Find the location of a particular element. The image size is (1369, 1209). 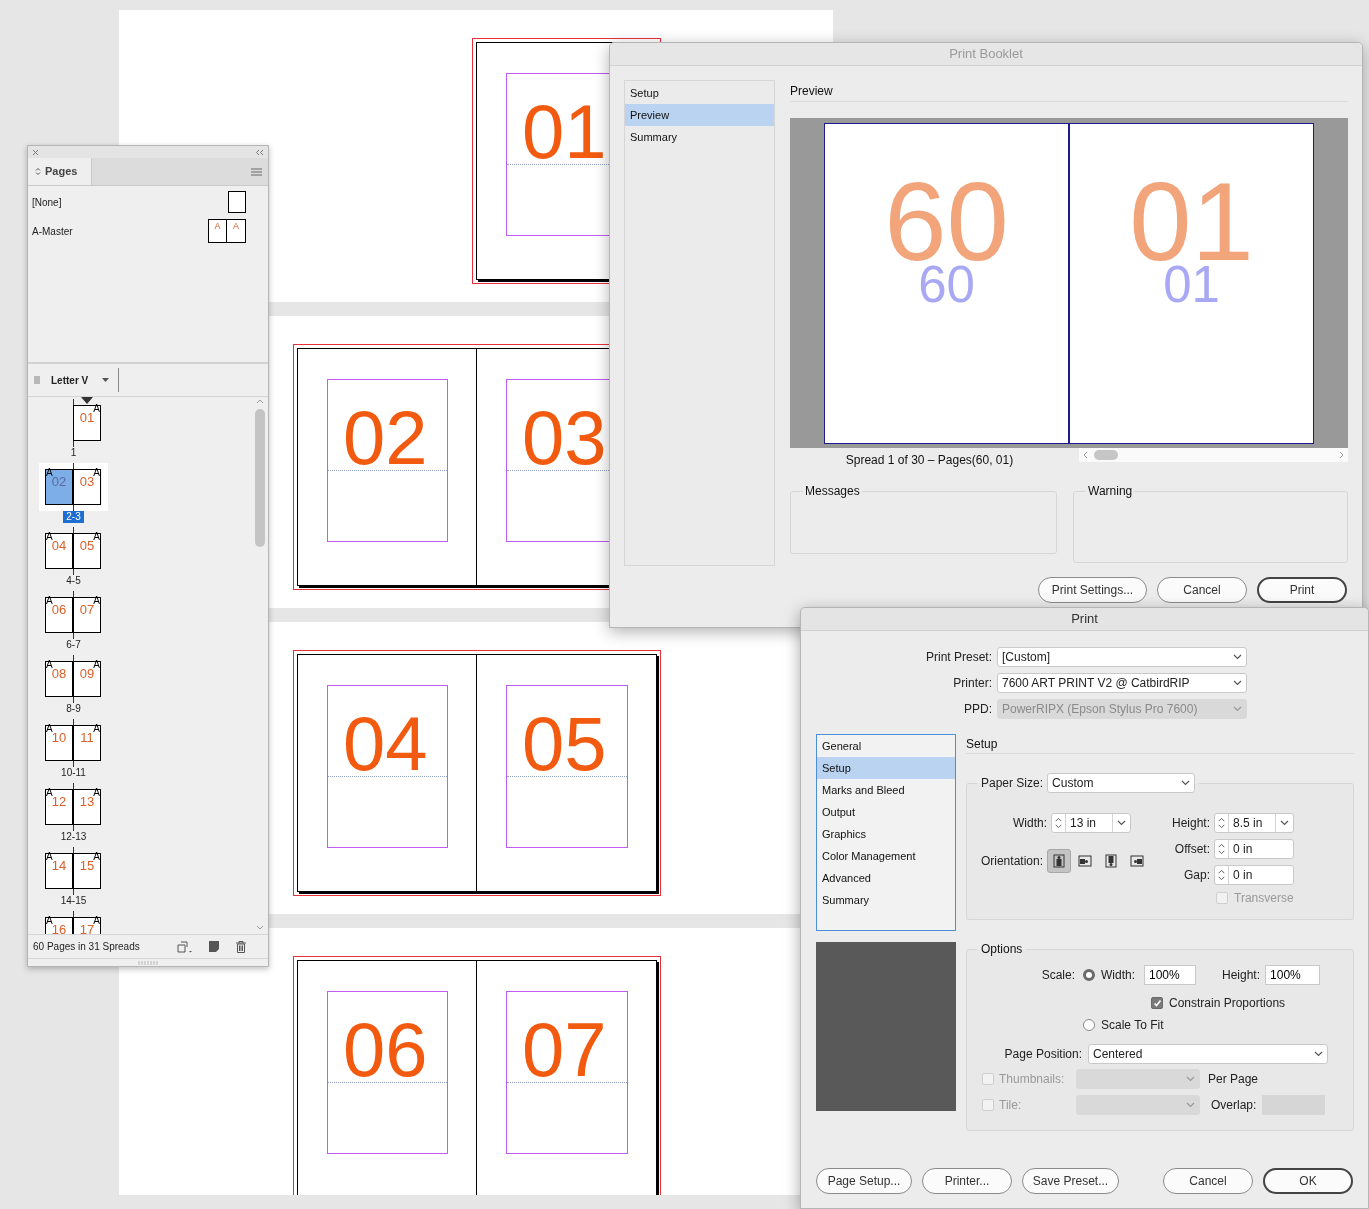

number-stepper-field: 8.5 in is located at coordinates (1254, 823).